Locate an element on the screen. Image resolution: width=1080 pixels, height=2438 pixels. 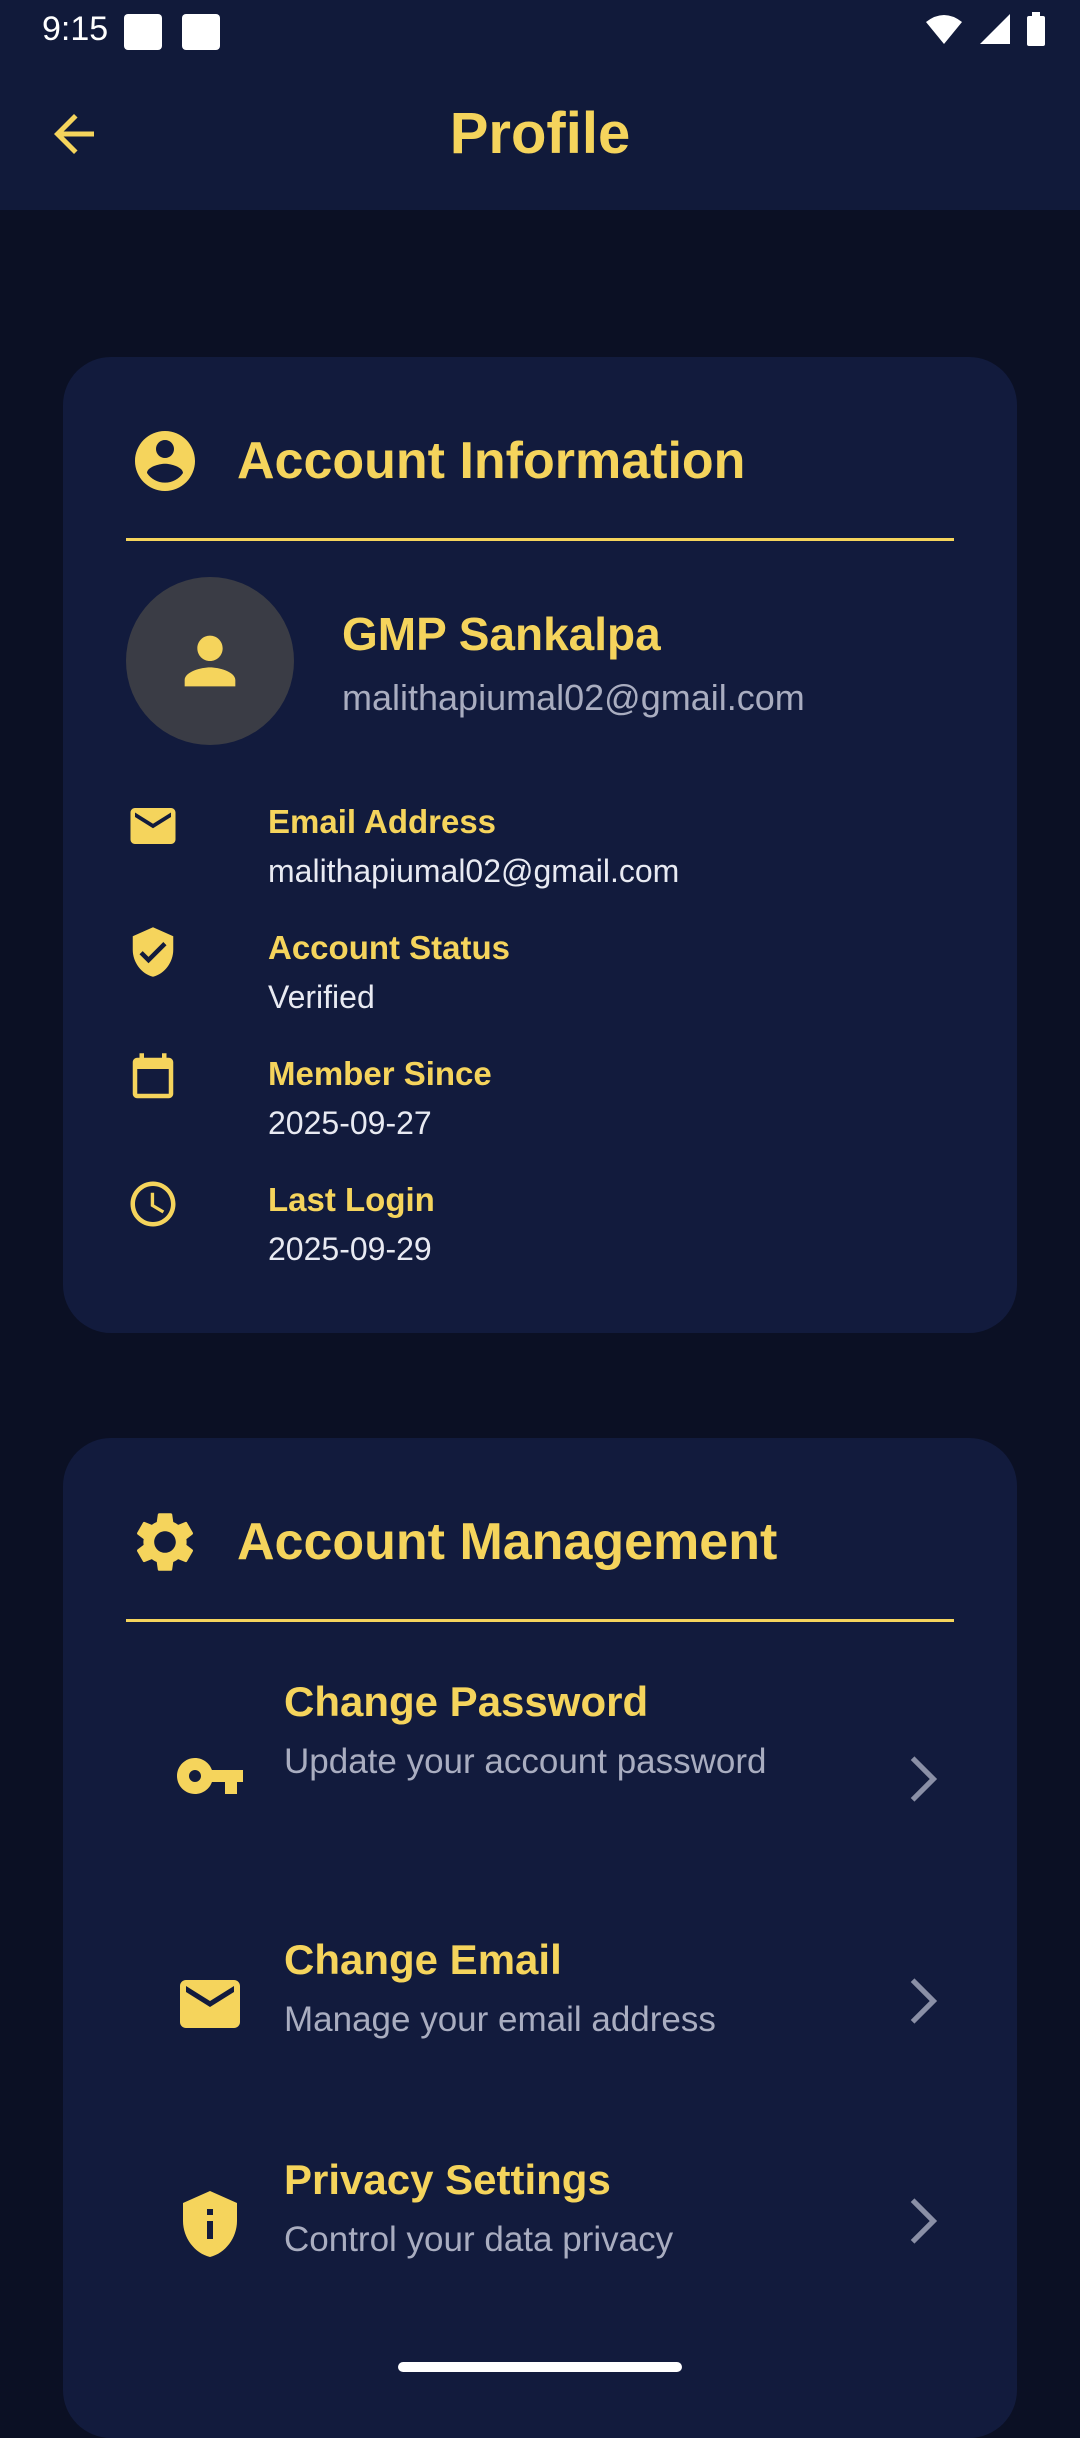
wifi-icon is located at coordinates (944, 29).